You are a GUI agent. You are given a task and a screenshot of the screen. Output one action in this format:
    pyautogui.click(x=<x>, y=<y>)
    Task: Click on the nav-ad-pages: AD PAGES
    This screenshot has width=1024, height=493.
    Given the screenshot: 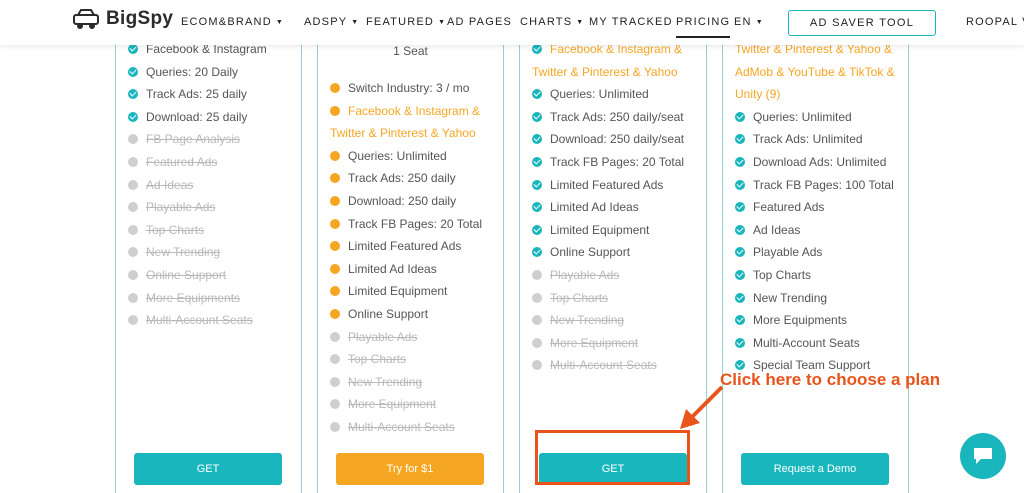 What is the action you would take?
    pyautogui.click(x=479, y=22)
    